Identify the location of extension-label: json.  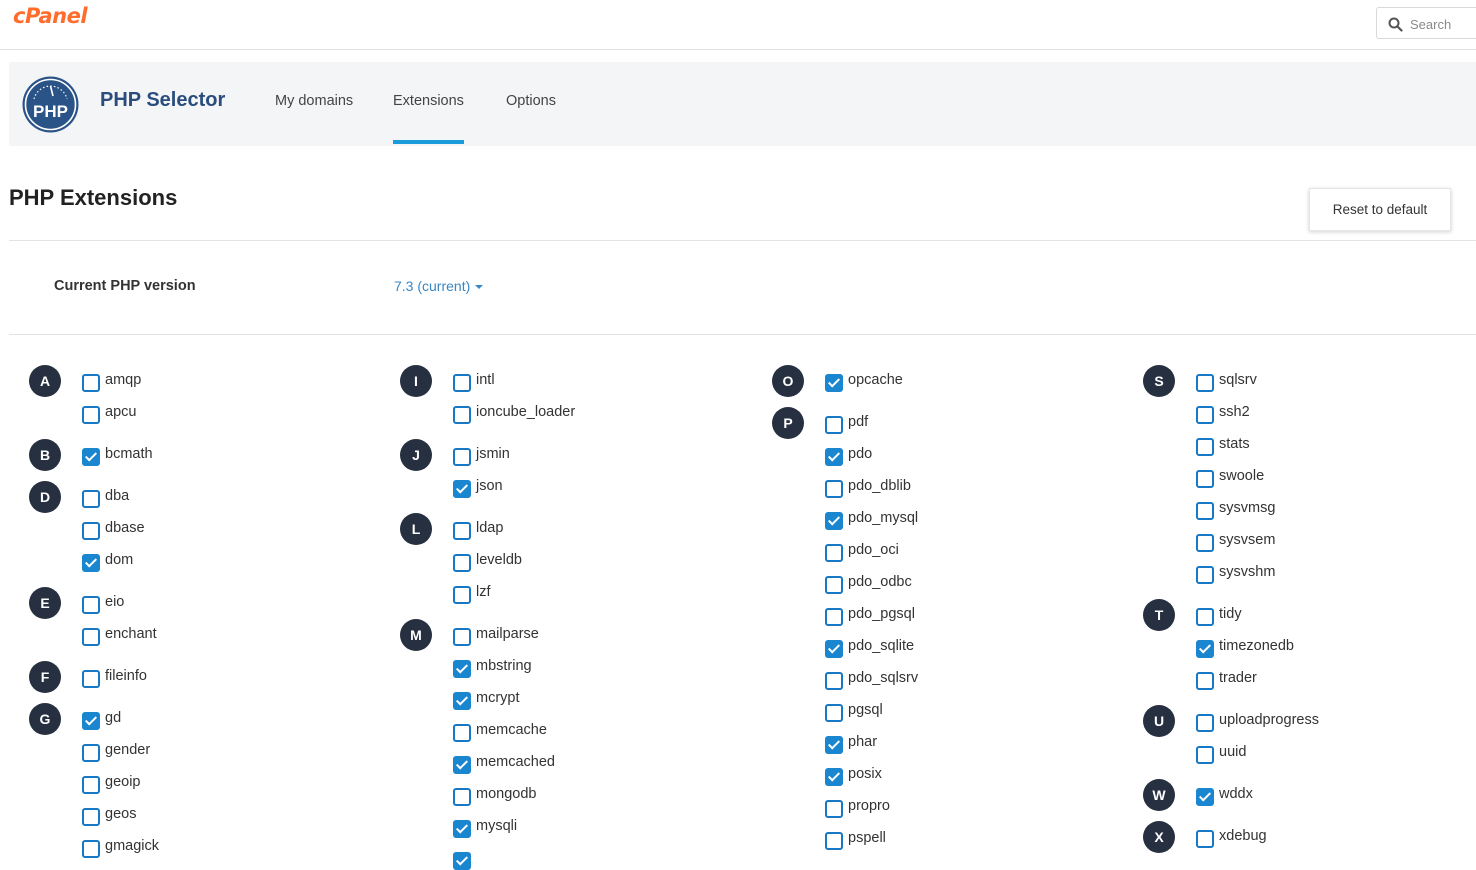
(489, 486).